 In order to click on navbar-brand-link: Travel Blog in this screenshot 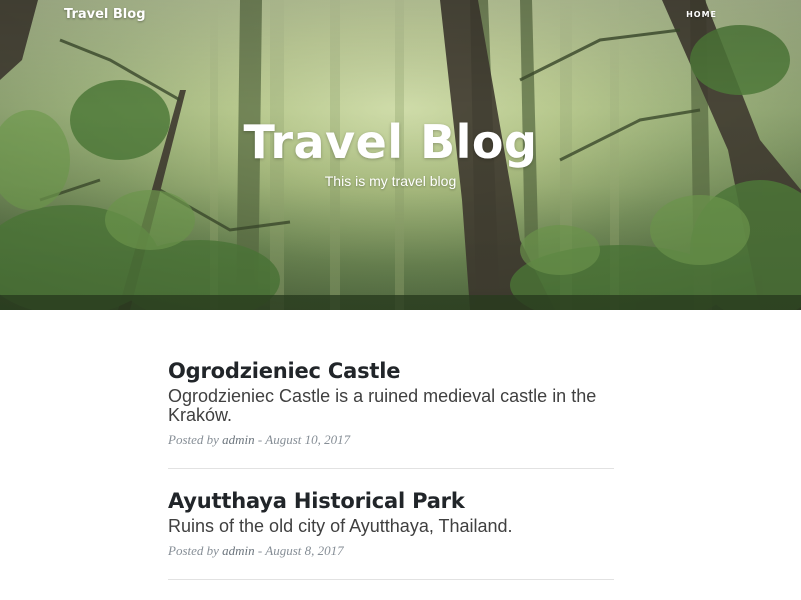, I will do `click(105, 15)`.